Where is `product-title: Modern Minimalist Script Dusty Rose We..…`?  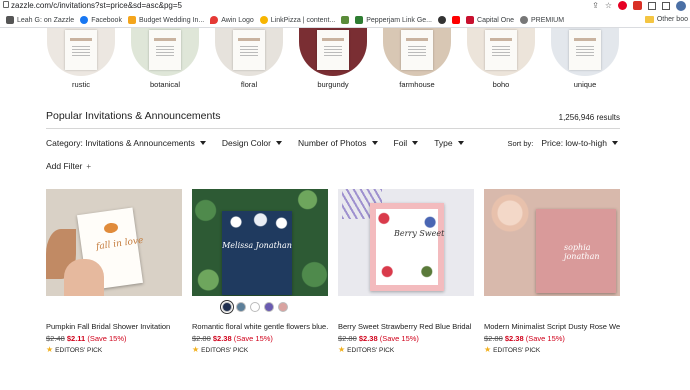 product-title: Modern Minimalist Script Dusty Rose We..… is located at coordinates (552, 326).